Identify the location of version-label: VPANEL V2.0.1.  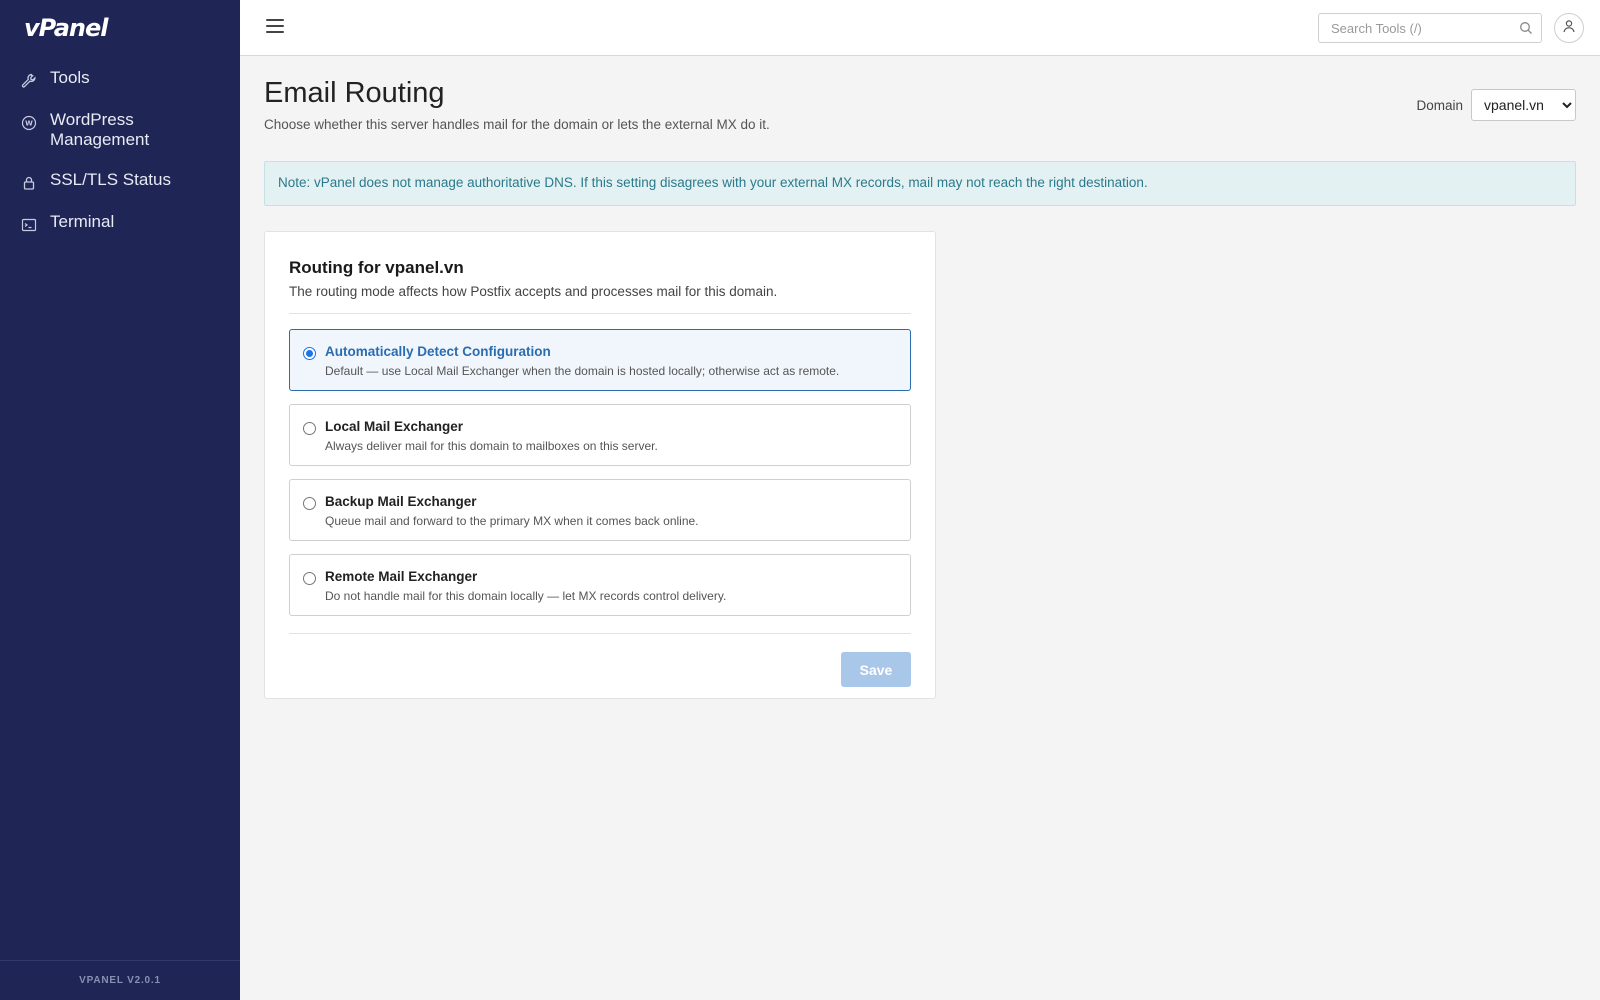
(120, 980).